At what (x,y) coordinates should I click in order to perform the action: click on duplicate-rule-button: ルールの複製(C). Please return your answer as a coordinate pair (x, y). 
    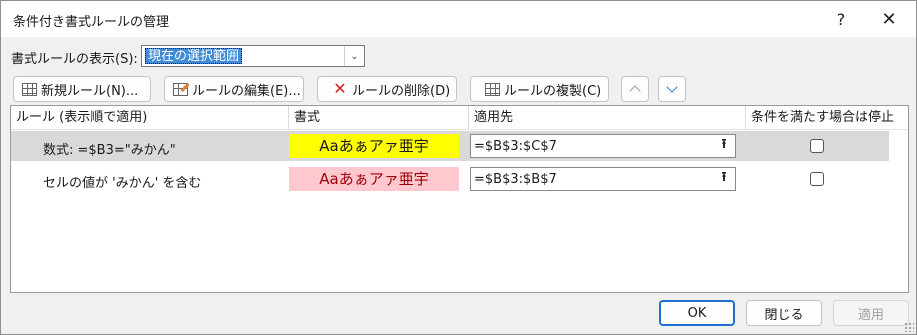
    Looking at the image, I should click on (539, 89).